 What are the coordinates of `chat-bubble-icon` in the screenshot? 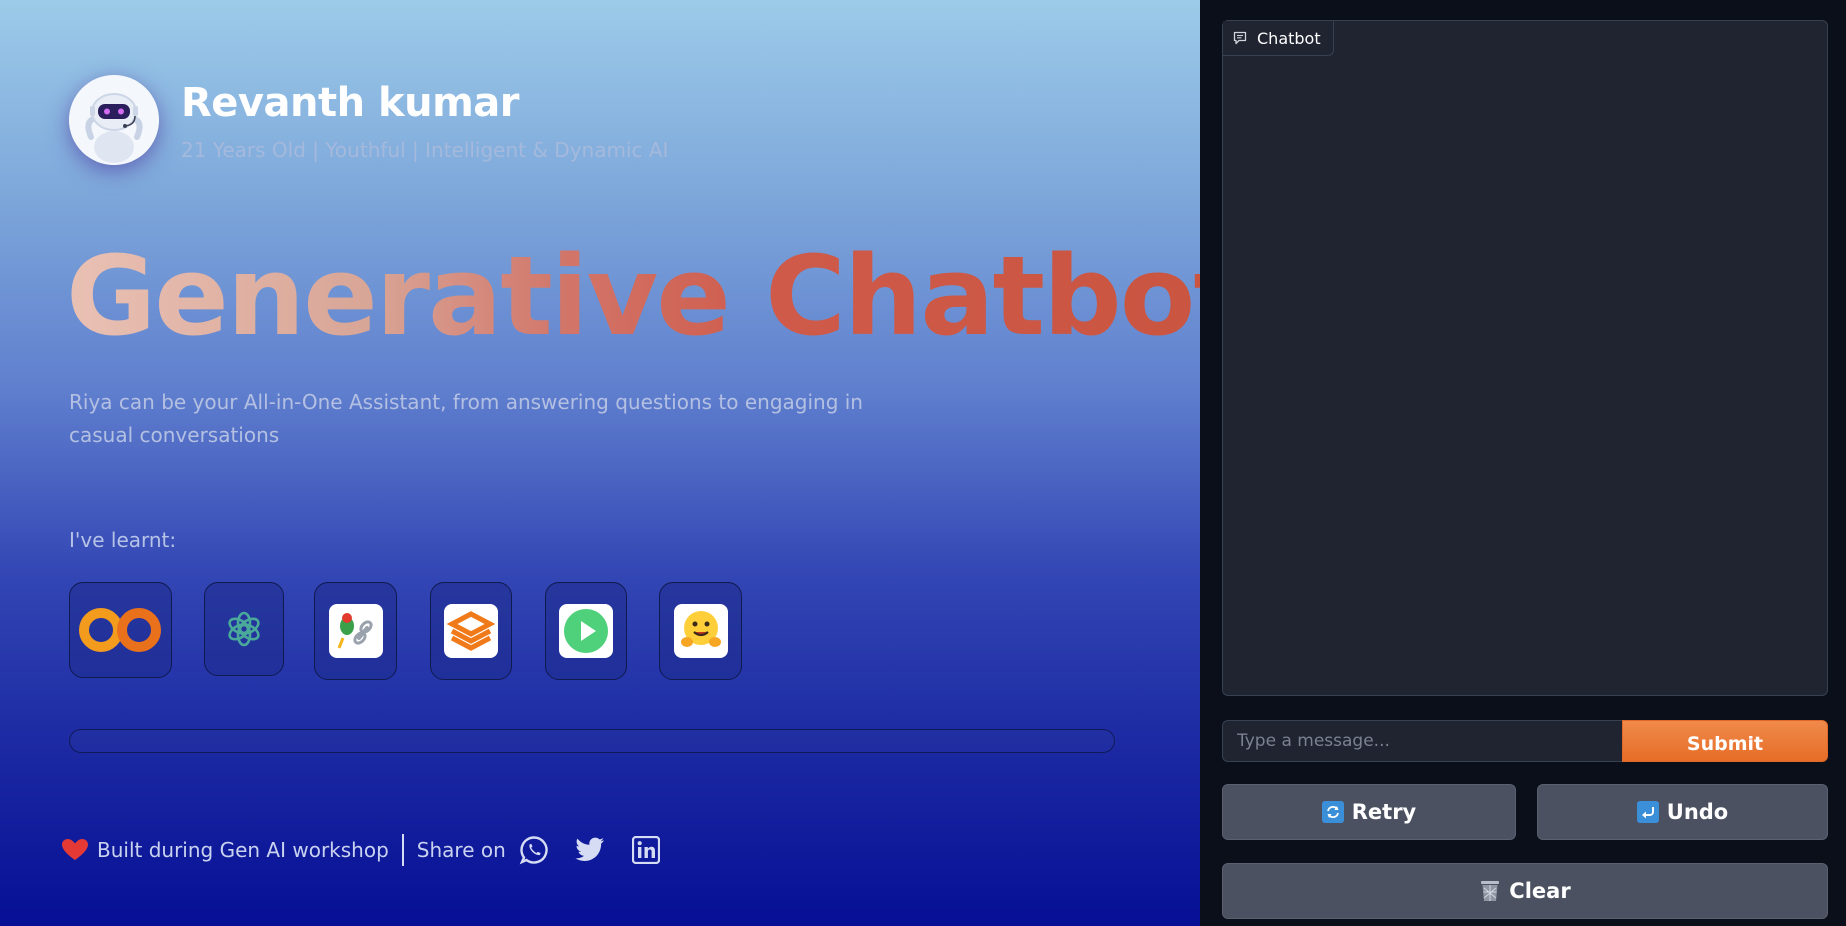 It's located at (1240, 38).